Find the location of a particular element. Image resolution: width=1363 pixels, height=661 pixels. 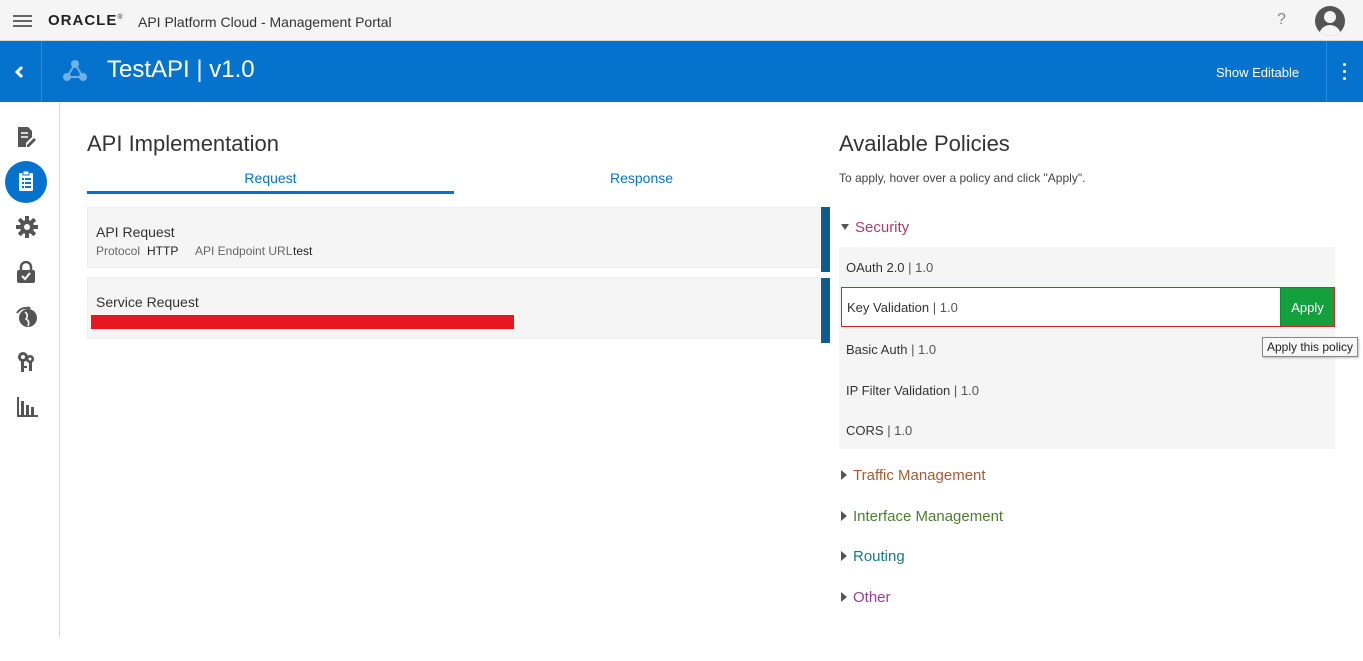

endpoint-label: API Endpoint URL is located at coordinates (244, 251).